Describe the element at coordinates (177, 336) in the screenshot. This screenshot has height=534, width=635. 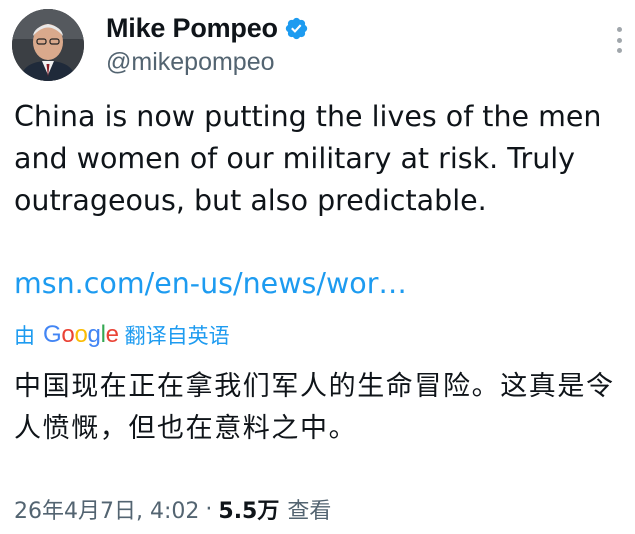
I see `translated-from-label: 翻译自英语` at that location.